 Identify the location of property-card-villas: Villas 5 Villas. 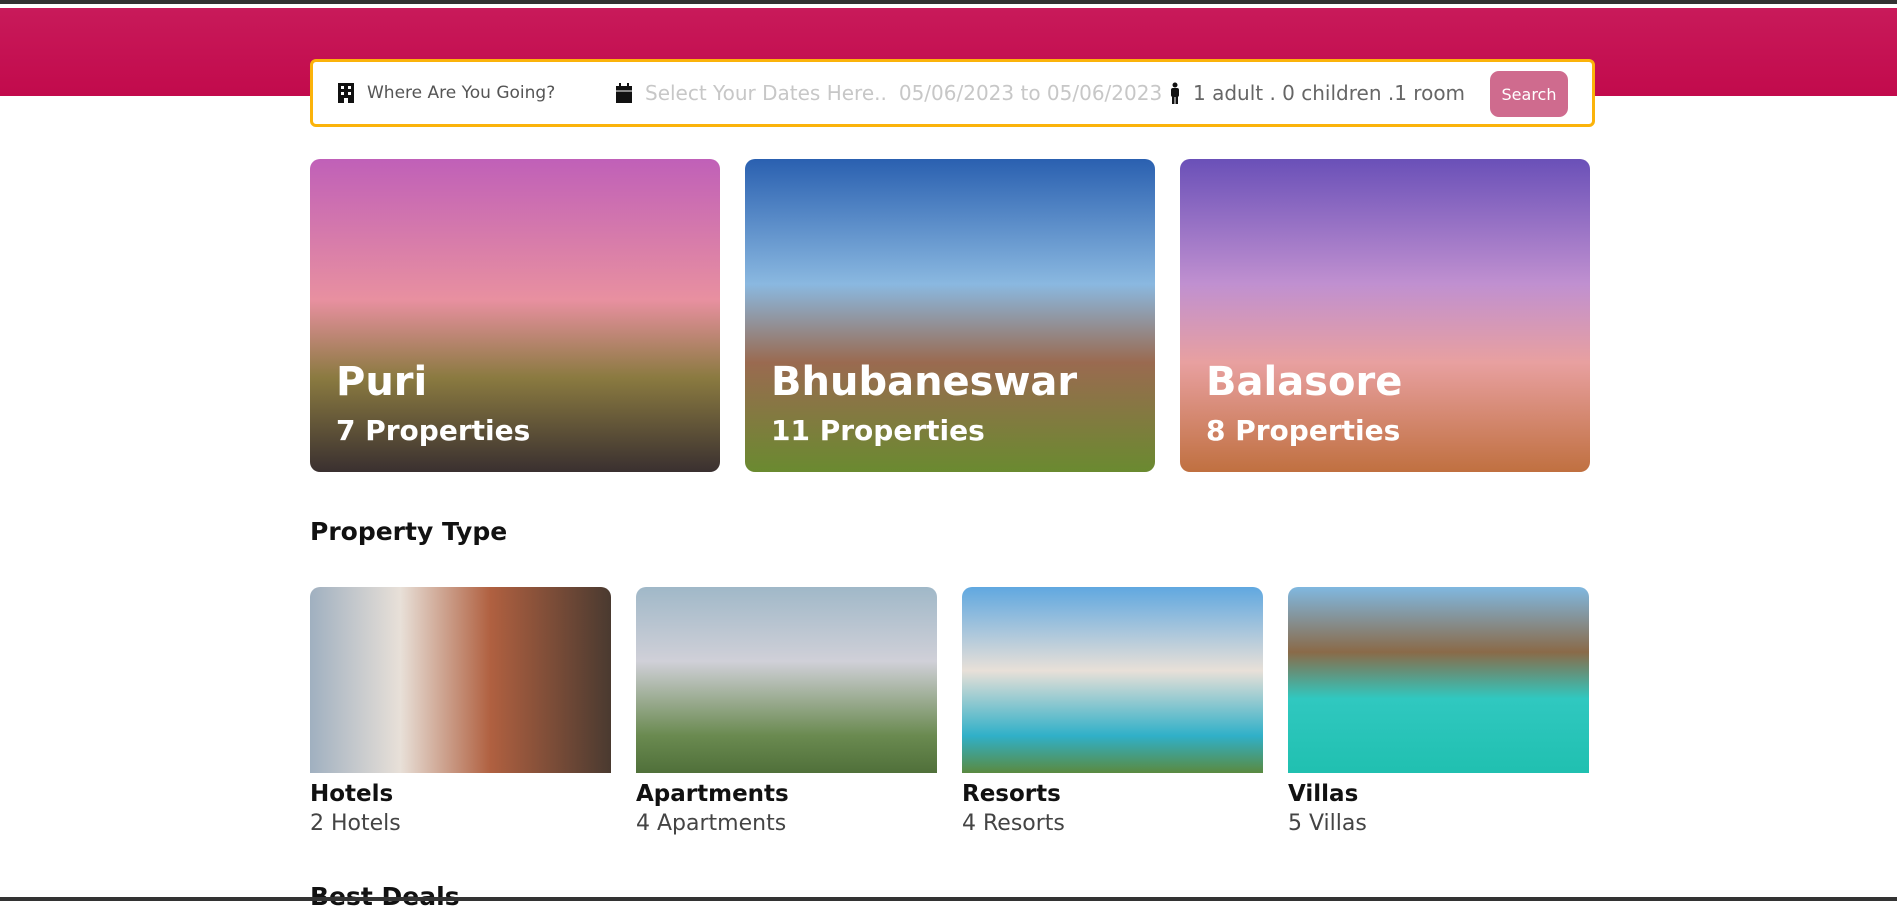
(1438, 711).